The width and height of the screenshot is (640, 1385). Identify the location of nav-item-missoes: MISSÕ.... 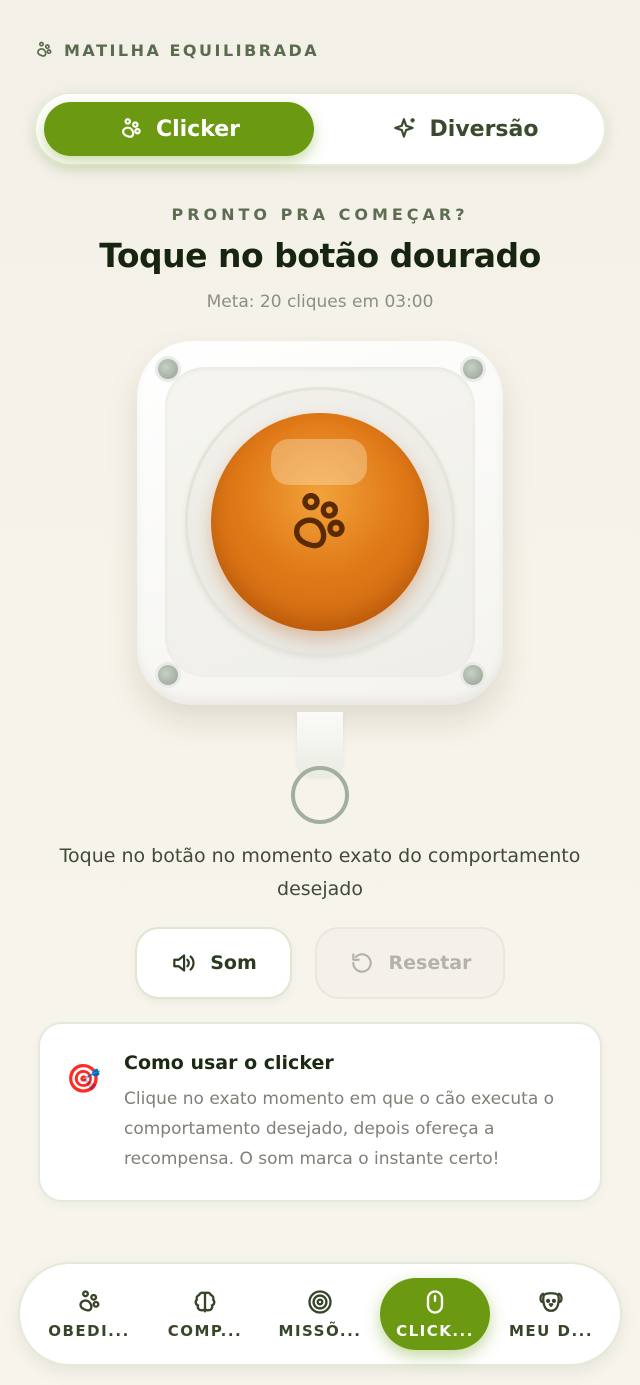
(320, 1314).